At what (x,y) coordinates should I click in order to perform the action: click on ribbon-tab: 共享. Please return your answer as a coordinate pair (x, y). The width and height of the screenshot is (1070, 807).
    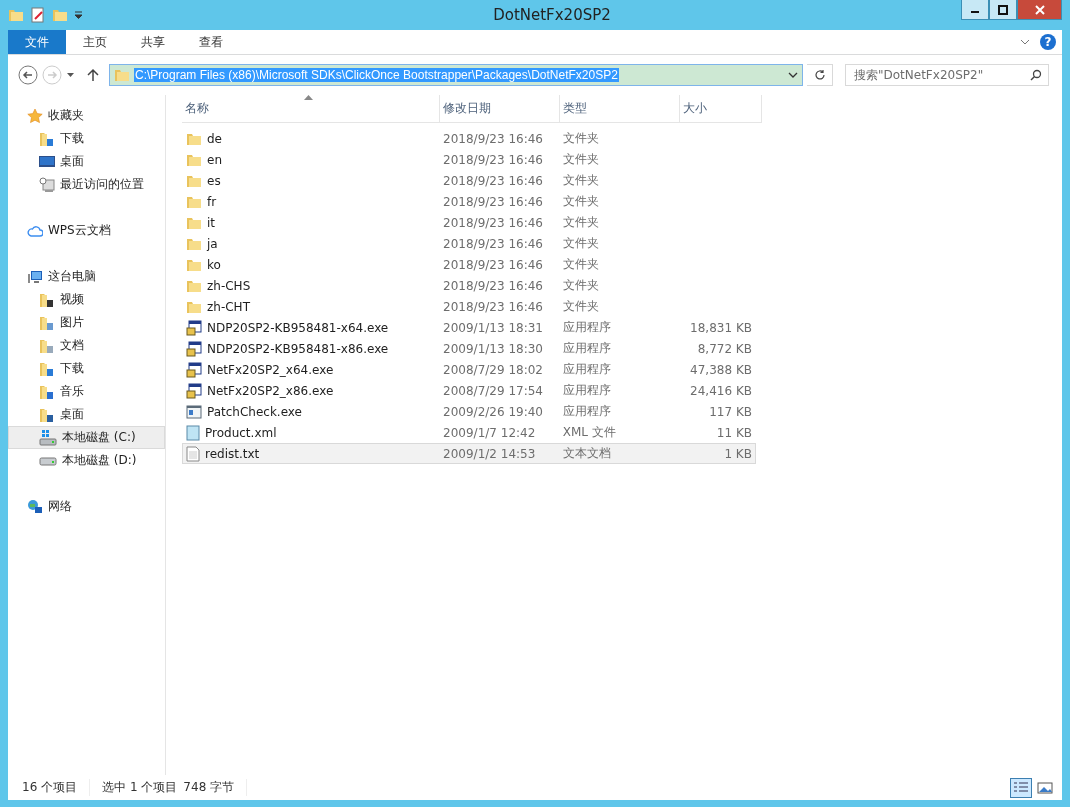
    Looking at the image, I should click on (153, 42).